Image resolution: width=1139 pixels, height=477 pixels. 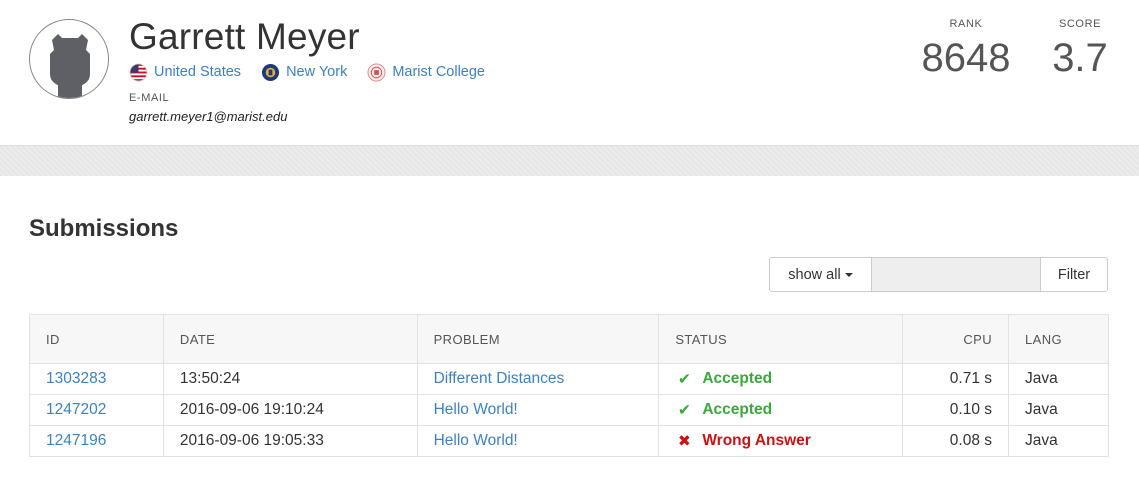 What do you see at coordinates (956, 441) in the screenshot?
I see `submission-cpu: 0.08 s` at bounding box center [956, 441].